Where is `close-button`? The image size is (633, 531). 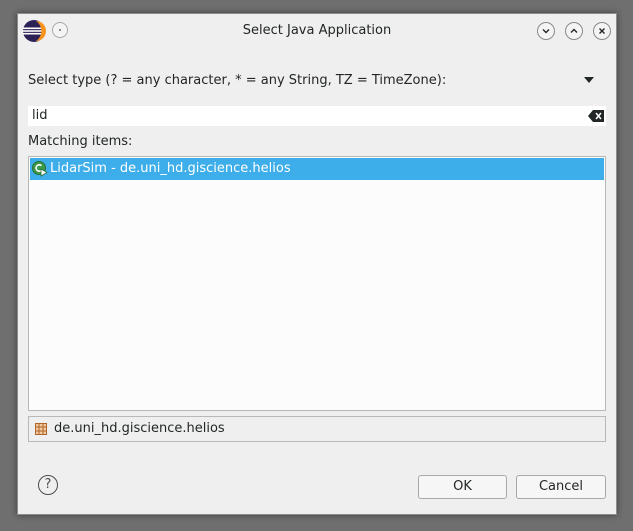 close-button is located at coordinates (602, 31).